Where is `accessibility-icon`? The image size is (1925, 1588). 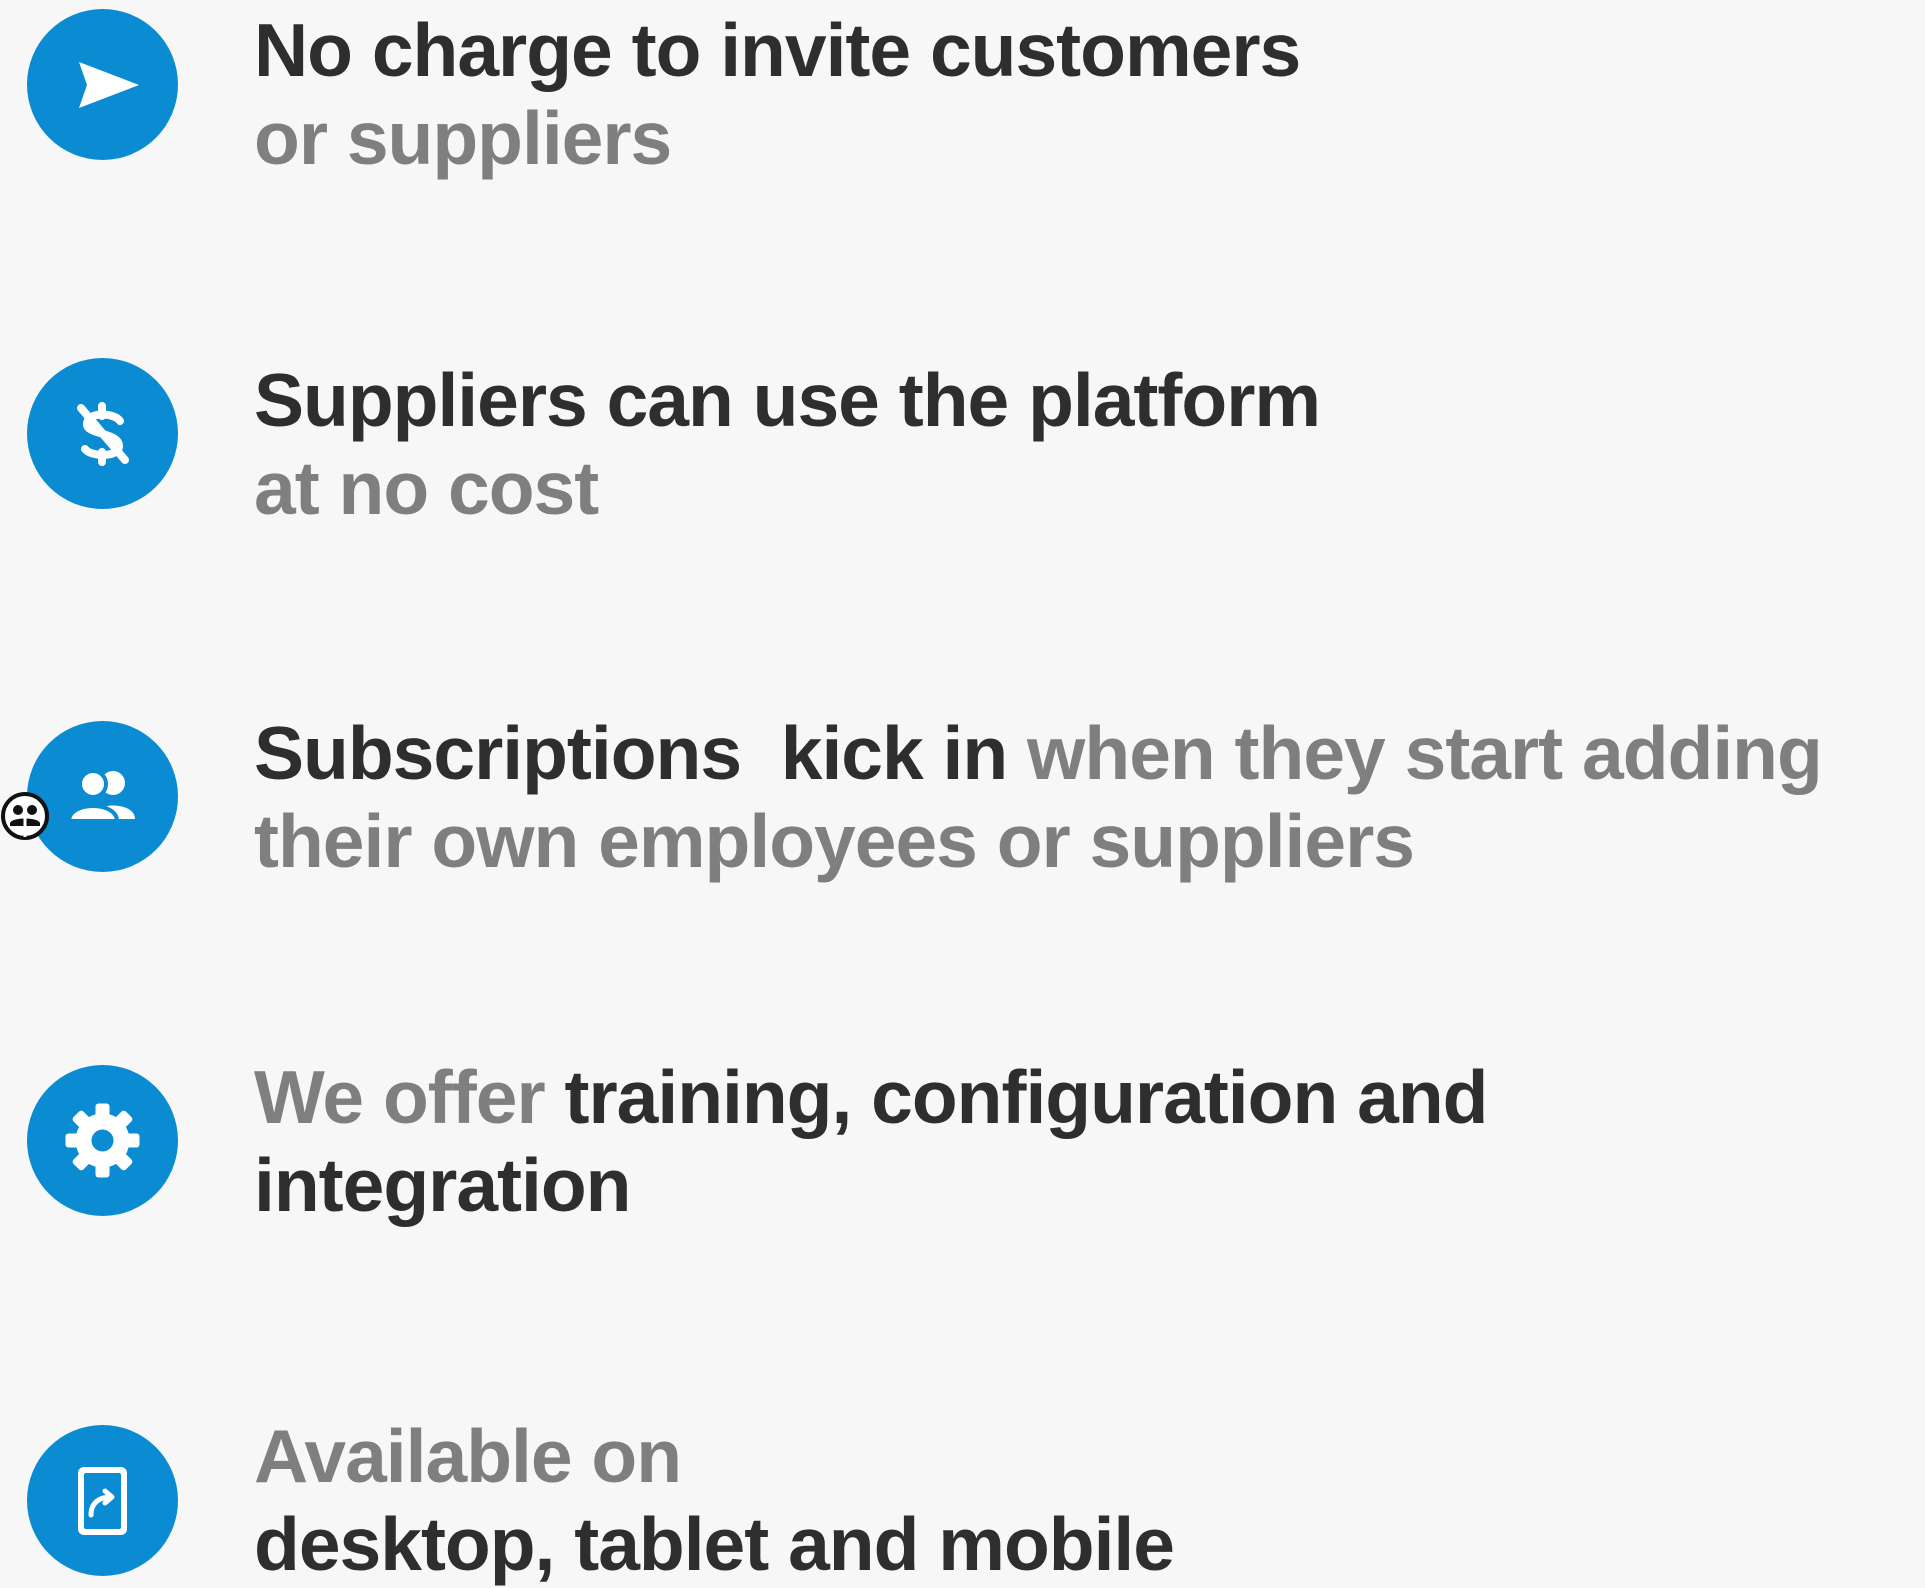
accessibility-icon is located at coordinates (25, 816).